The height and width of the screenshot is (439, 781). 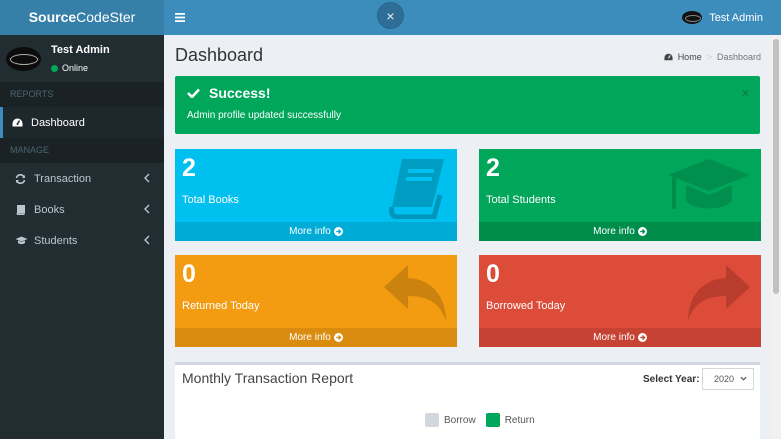 What do you see at coordinates (82, 150) in the screenshot?
I see `sidebar-header-manage: MANAGE` at bounding box center [82, 150].